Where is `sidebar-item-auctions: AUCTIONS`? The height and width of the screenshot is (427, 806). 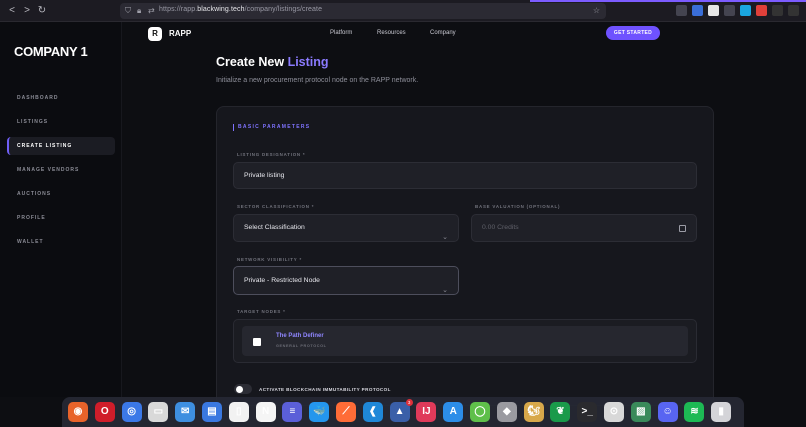
sidebar-item-auctions: AUCTIONS is located at coordinates (61, 194).